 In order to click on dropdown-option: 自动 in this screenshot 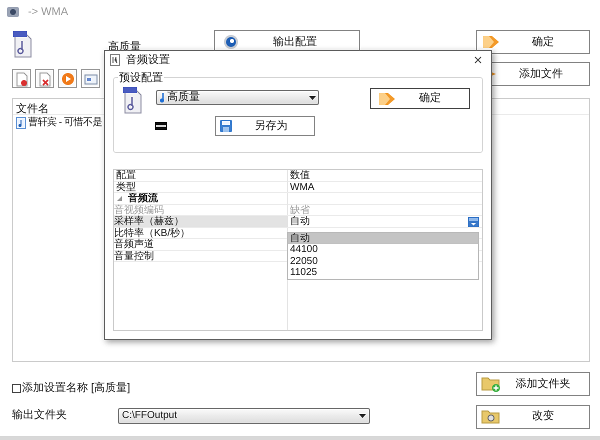, I will do `click(383, 238)`.